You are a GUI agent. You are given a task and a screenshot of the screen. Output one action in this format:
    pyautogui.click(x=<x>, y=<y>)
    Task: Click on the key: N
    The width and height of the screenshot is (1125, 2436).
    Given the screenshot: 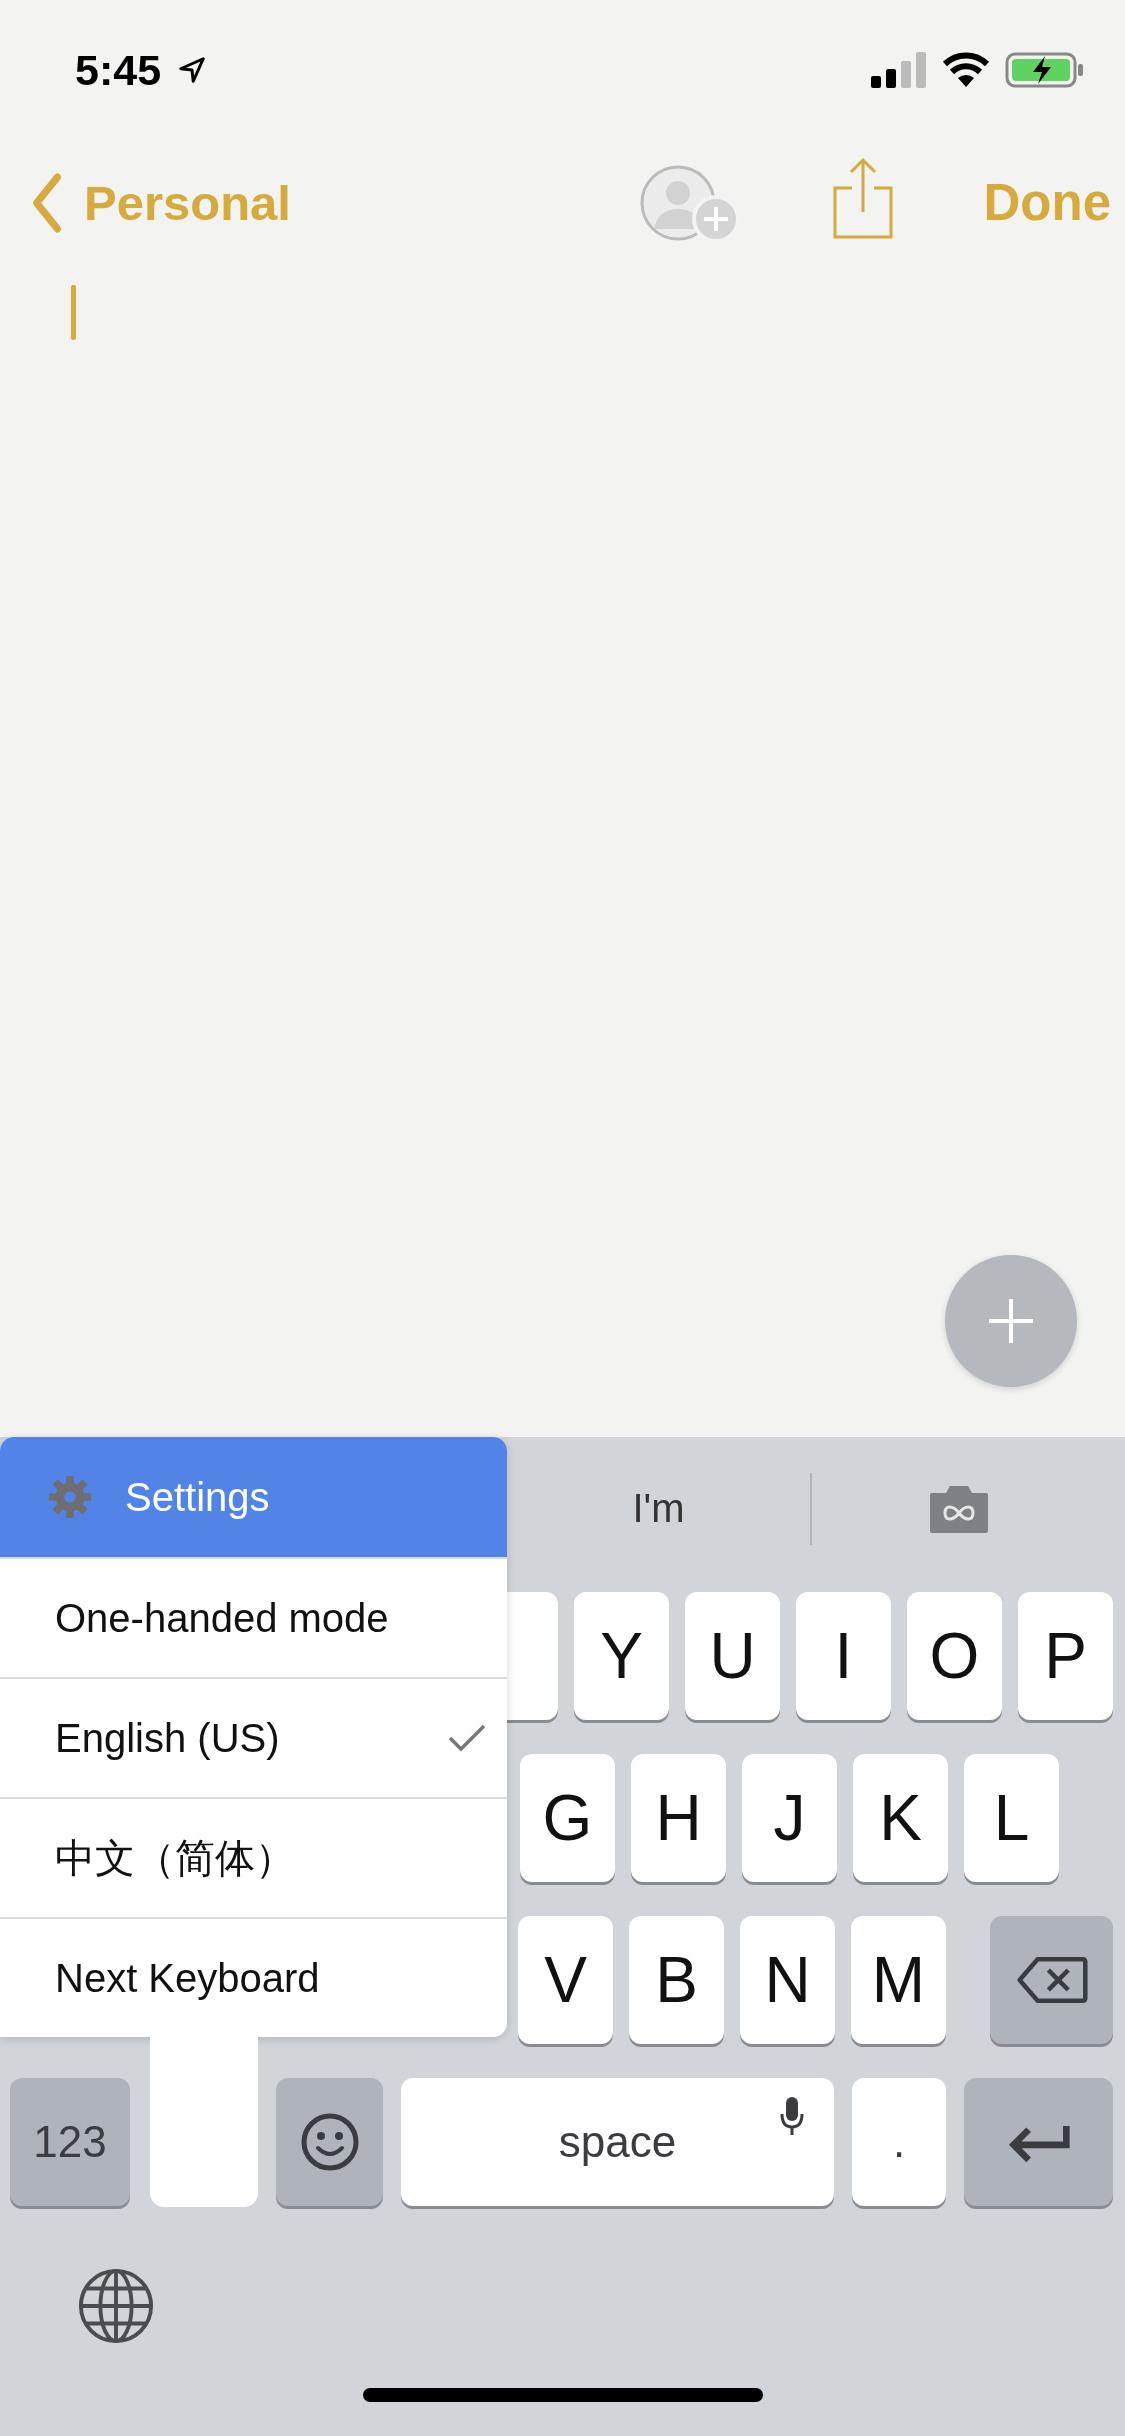 What is the action you would take?
    pyautogui.click(x=787, y=1980)
    